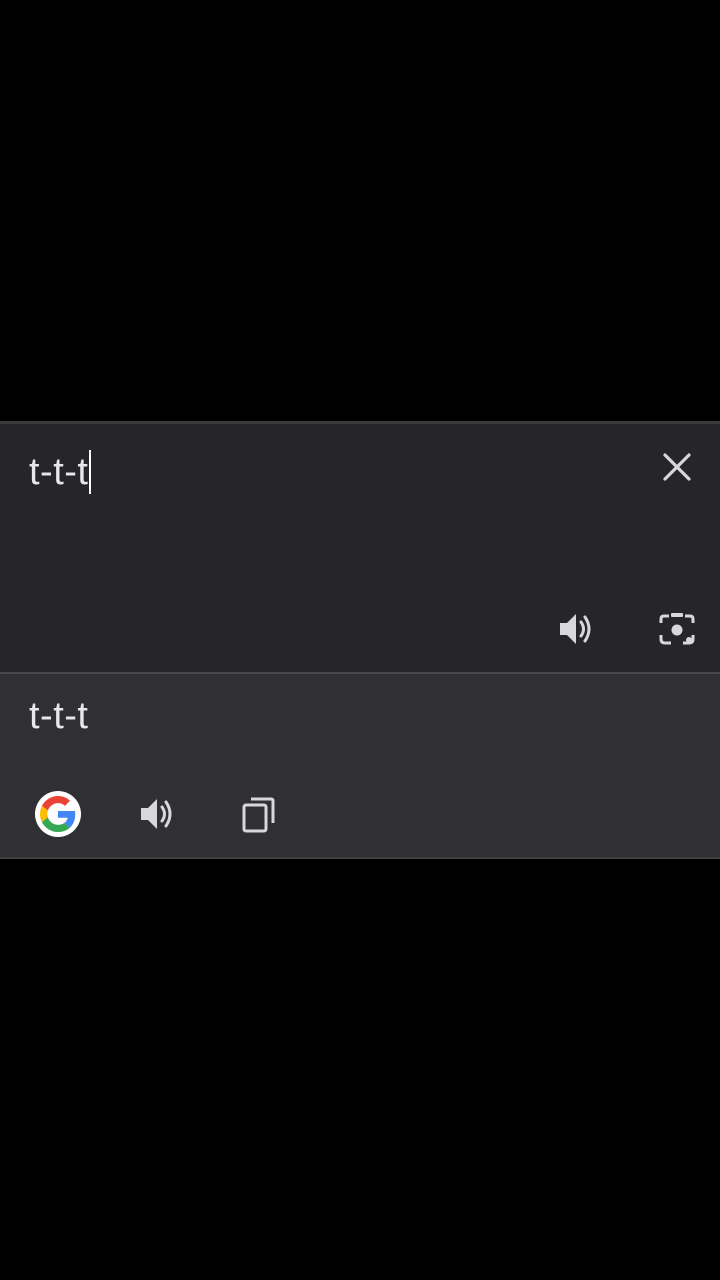 This screenshot has height=1280, width=720. I want to click on clear-button, so click(677, 467).